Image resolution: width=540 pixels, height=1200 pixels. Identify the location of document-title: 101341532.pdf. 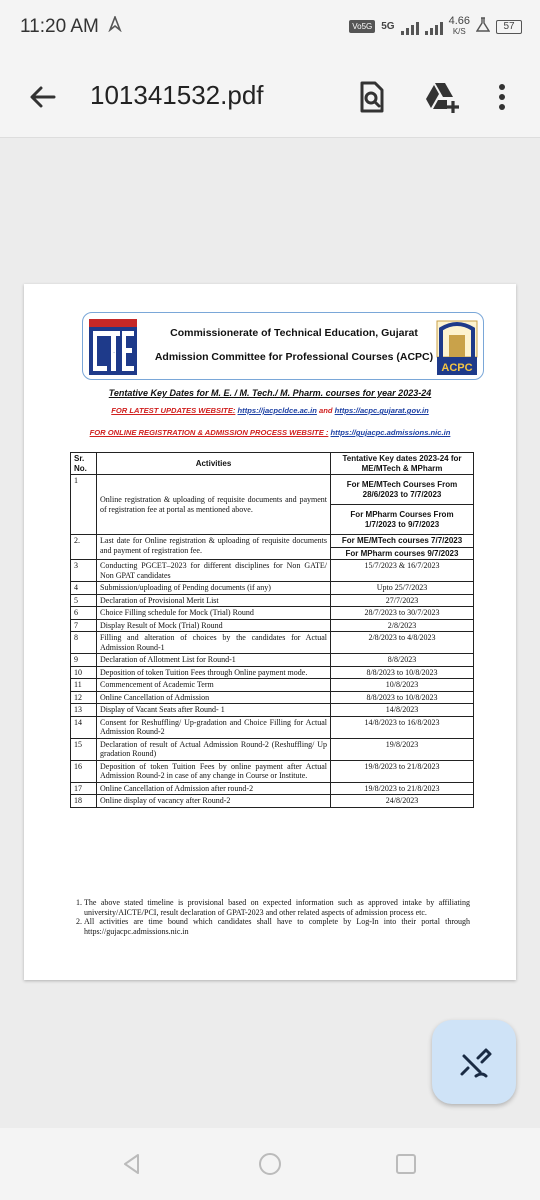
(177, 95).